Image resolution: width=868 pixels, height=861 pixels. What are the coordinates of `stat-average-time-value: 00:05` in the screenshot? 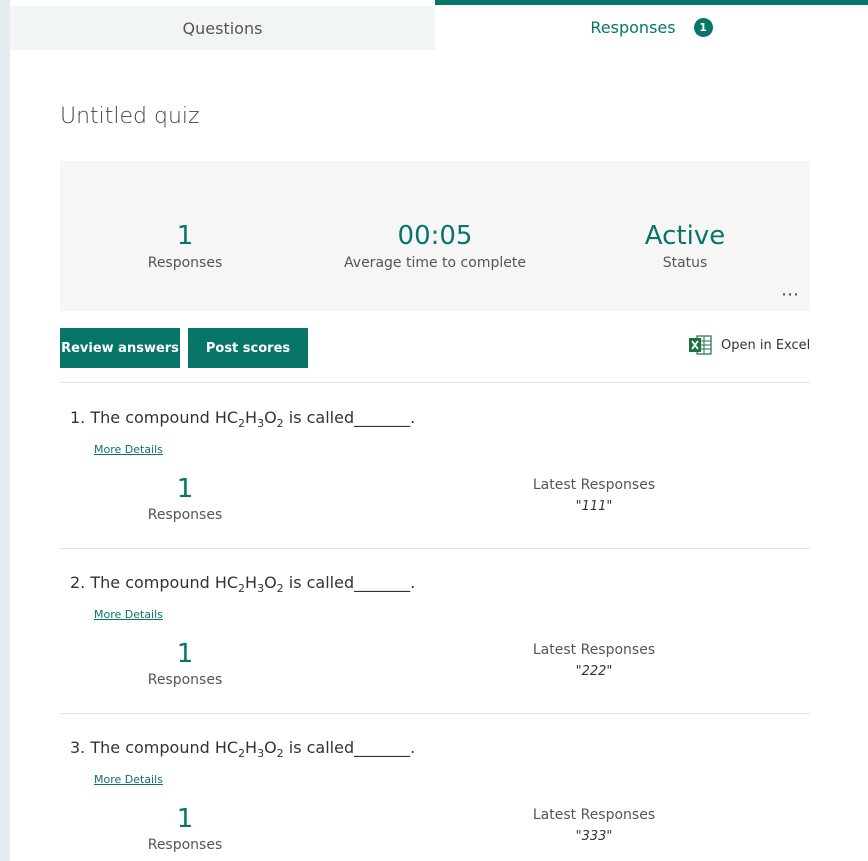 It's located at (435, 236).